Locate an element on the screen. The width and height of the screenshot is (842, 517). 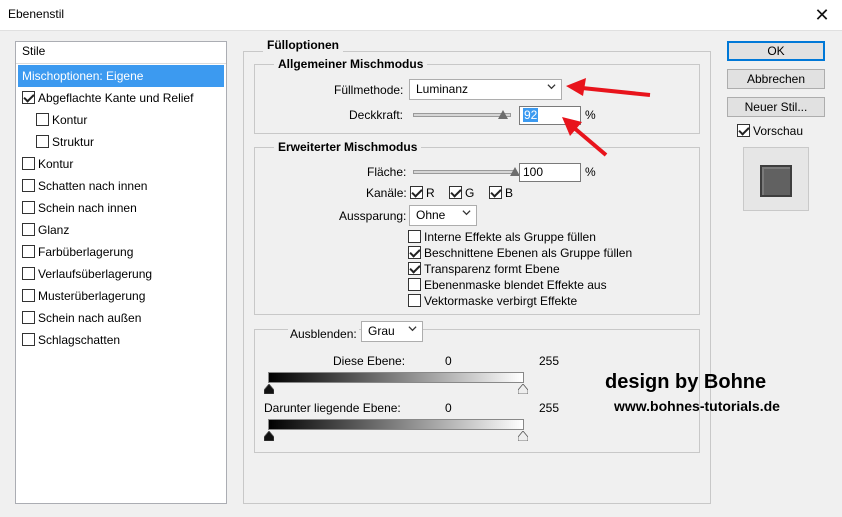
style-item-label: Mischoptionen: Eigene is located at coordinates (83, 76).